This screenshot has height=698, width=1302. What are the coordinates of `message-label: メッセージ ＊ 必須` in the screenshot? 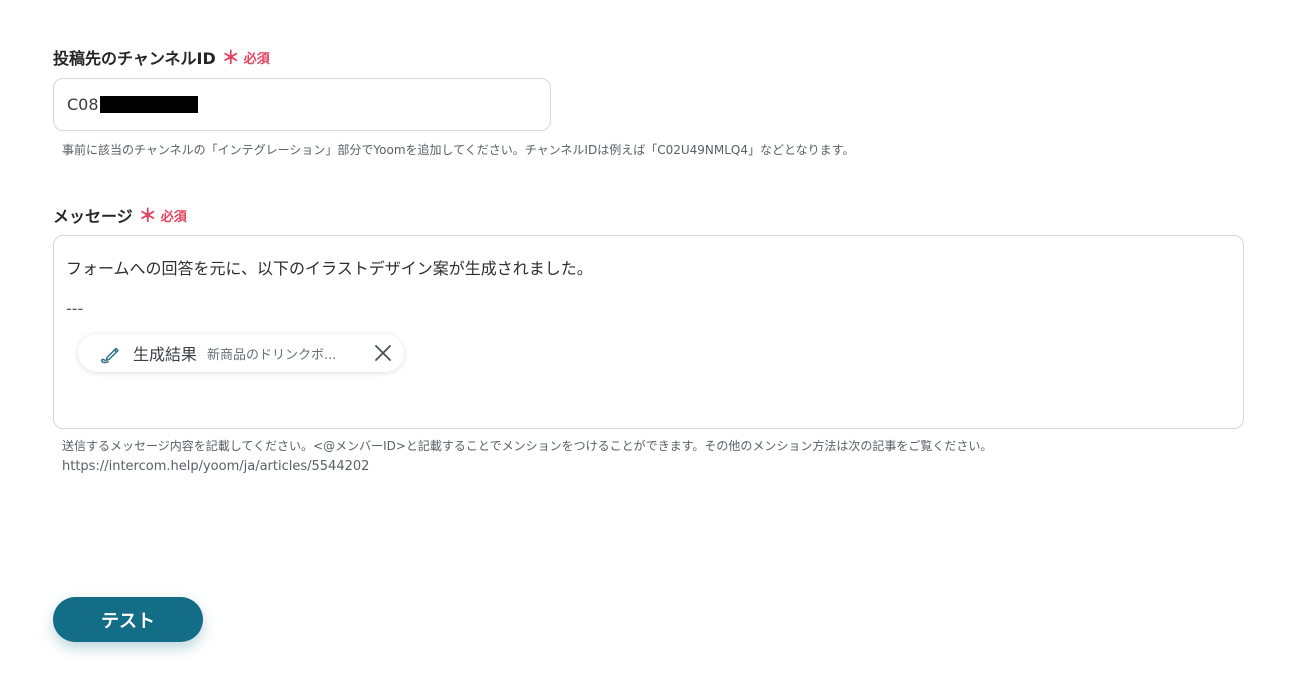 It's located at (120, 215).